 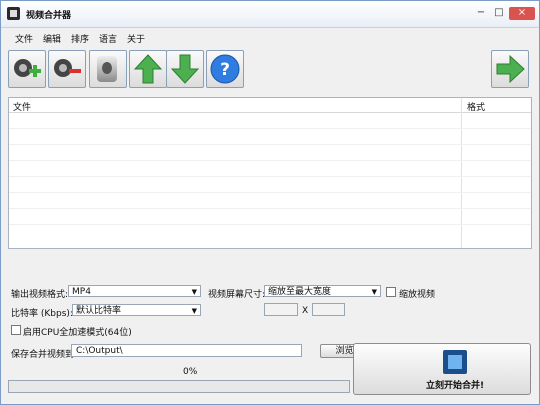 What do you see at coordinates (24, 38) in the screenshot?
I see `menu-file: 文件` at bounding box center [24, 38].